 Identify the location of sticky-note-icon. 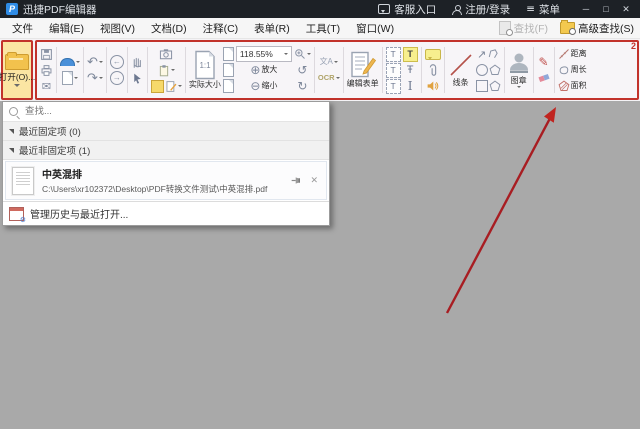
(157, 86).